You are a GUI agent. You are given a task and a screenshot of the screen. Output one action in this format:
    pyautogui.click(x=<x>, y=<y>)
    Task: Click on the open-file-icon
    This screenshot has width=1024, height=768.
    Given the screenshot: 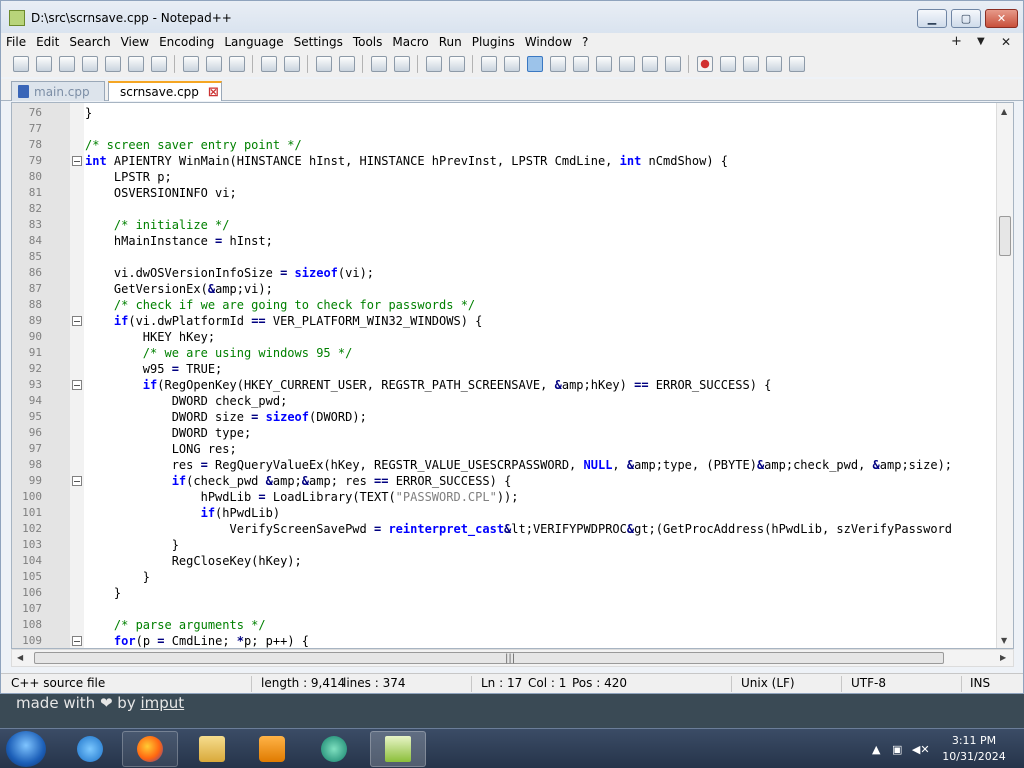 What is the action you would take?
    pyautogui.click(x=44, y=64)
    